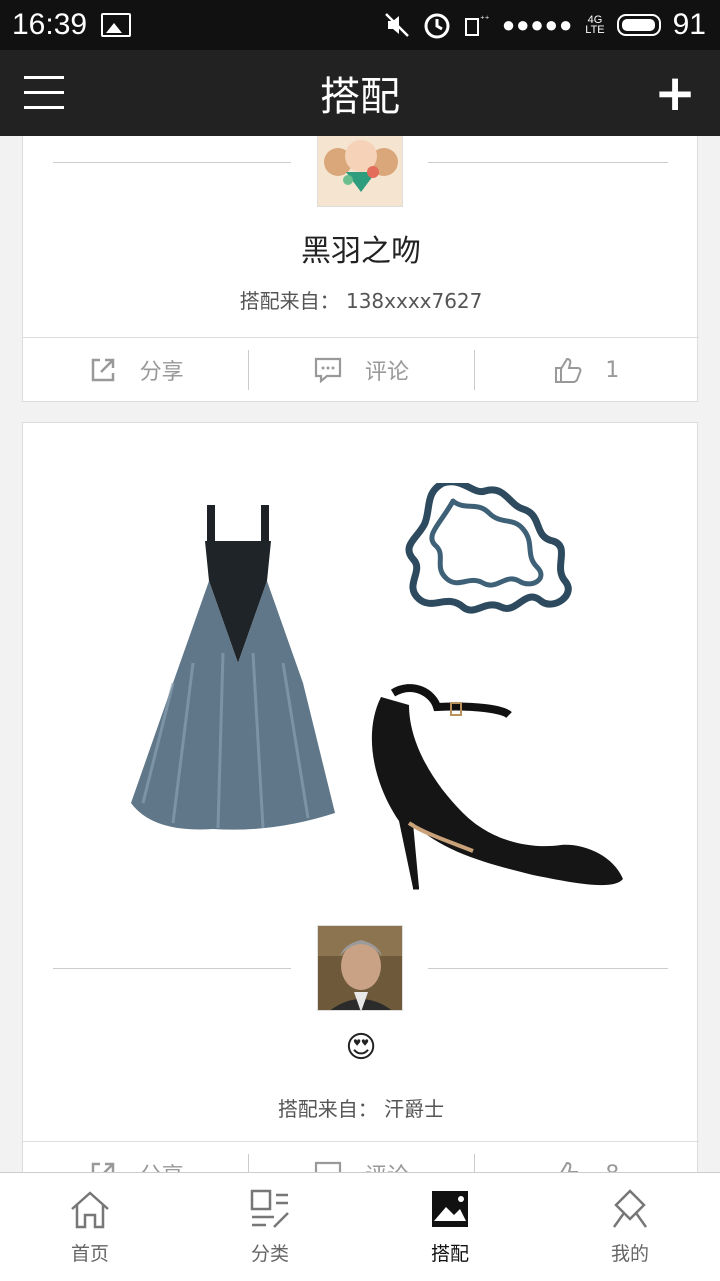 Image resolution: width=720 pixels, height=1281 pixels. Describe the element at coordinates (269, 1208) in the screenshot. I see `category-icon` at that location.